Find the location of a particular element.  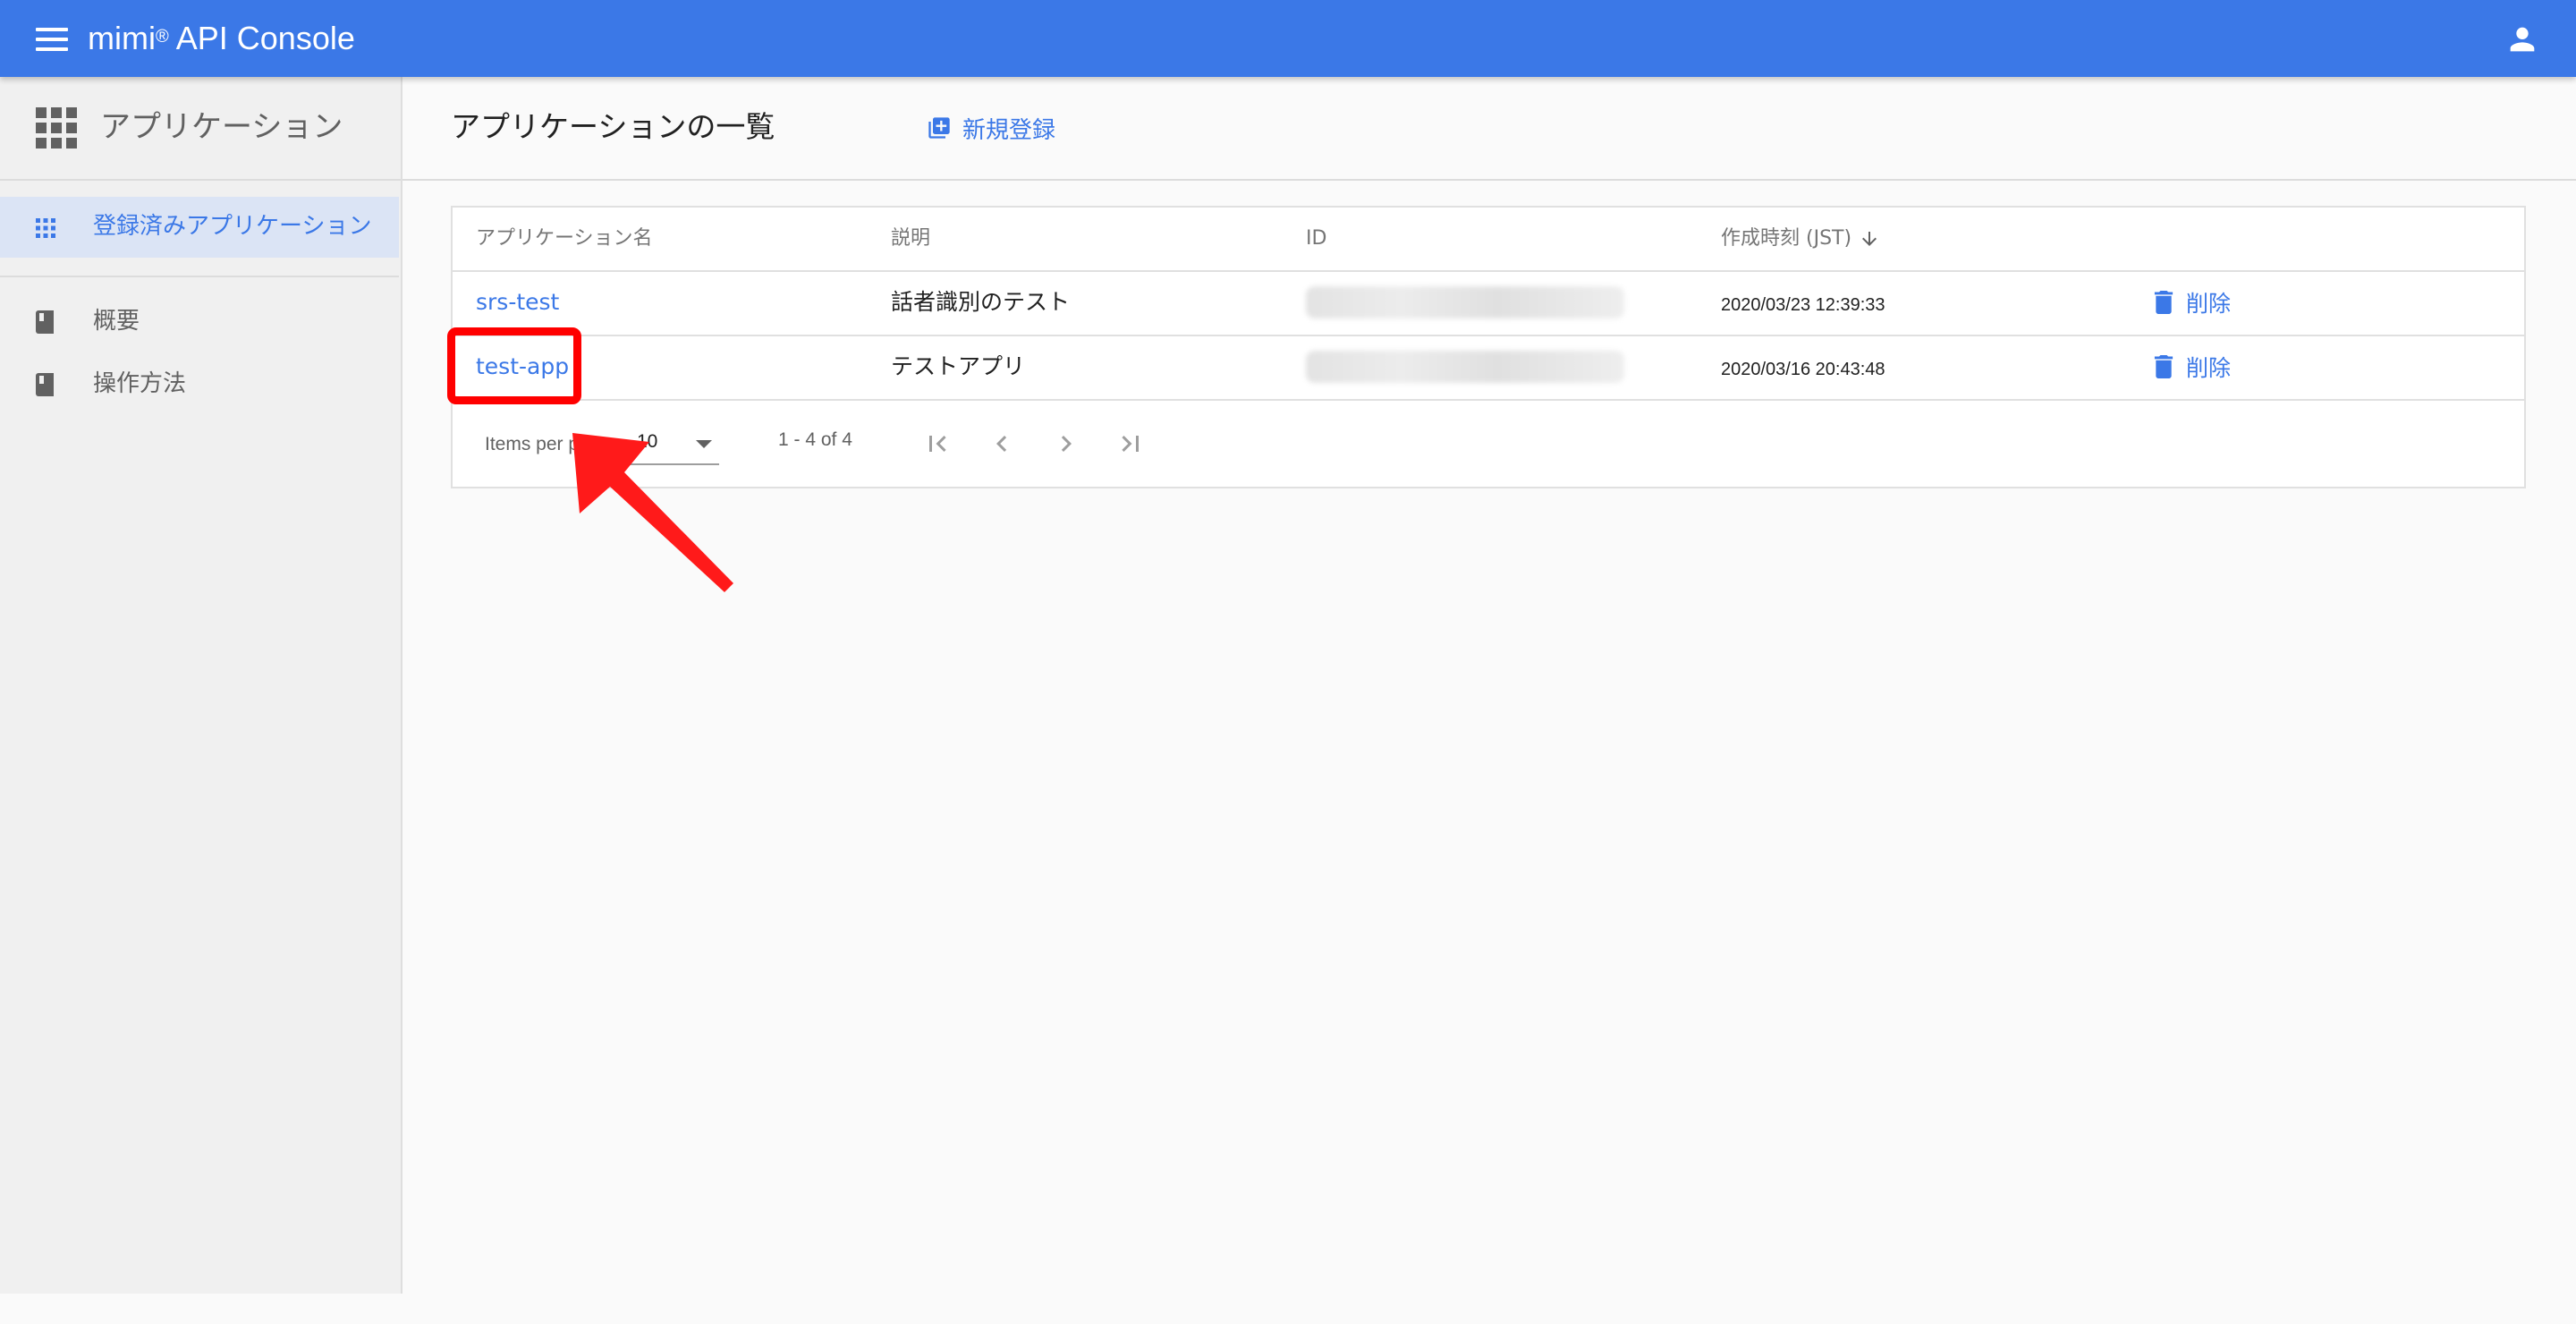

app-name-link: srs-test is located at coordinates (517, 302).